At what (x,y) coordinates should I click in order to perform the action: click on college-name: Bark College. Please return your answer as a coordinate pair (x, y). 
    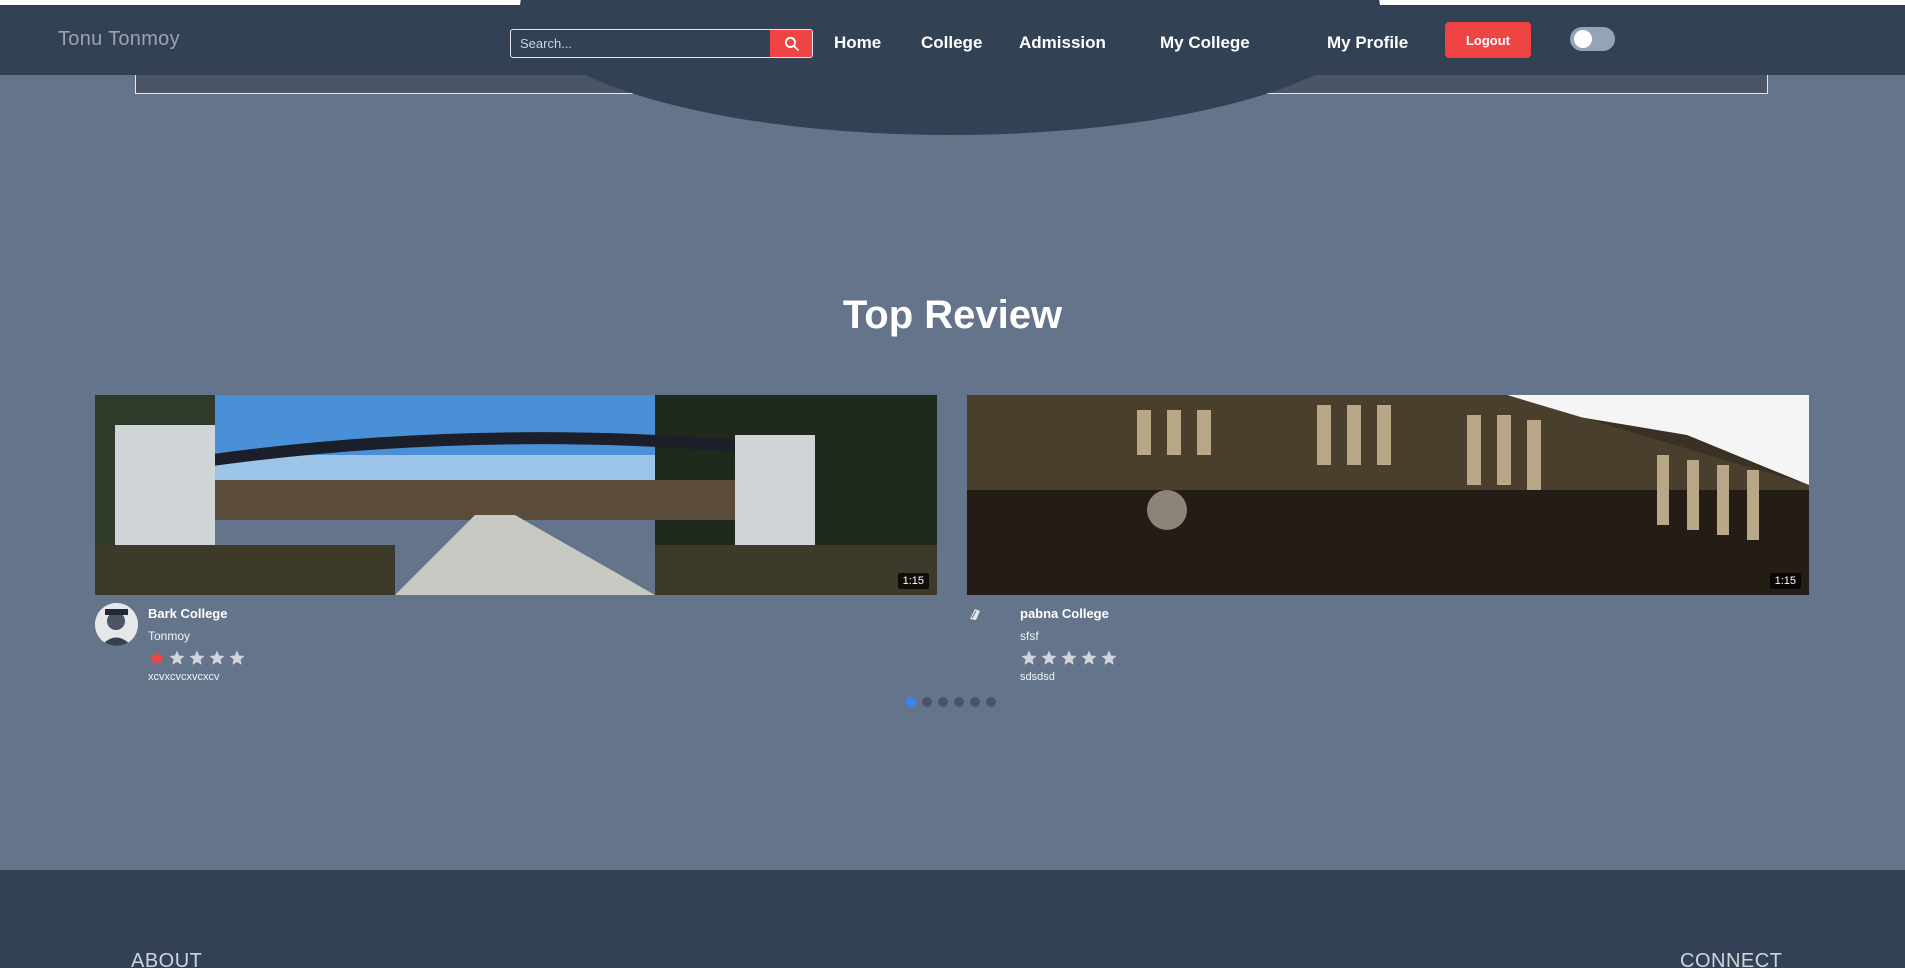
    Looking at the image, I should click on (188, 613).